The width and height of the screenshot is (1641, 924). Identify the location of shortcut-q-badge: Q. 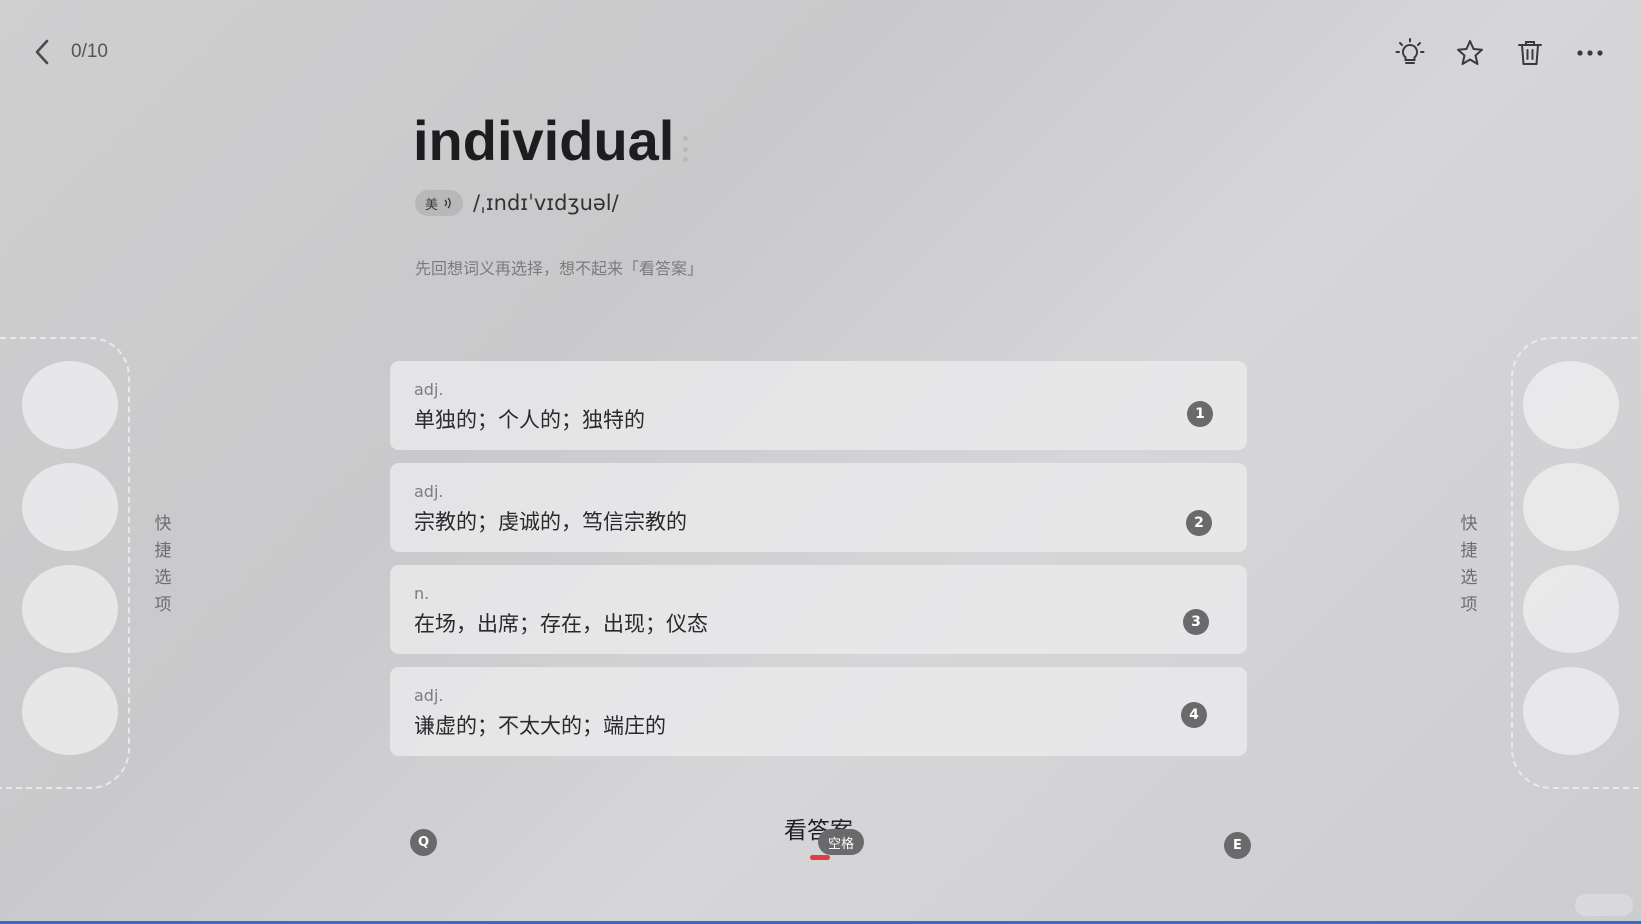
(423, 842).